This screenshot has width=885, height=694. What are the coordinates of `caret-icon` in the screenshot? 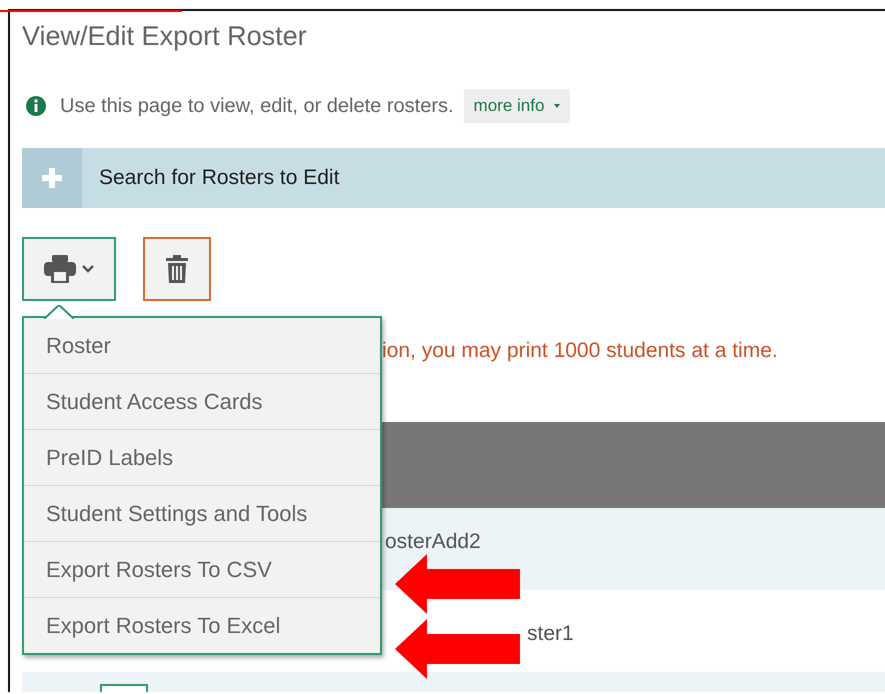 It's located at (557, 106).